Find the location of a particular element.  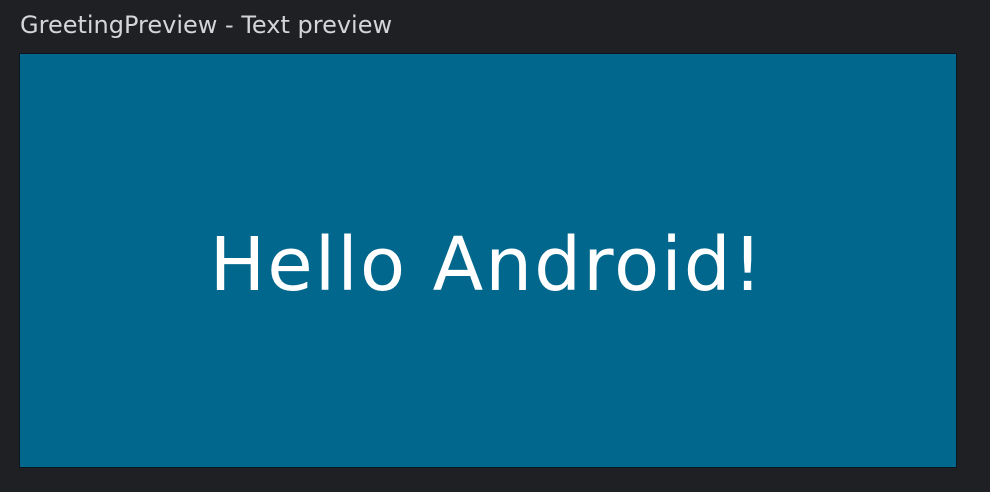

preview-title: GreetingPreview - Text preview is located at coordinates (206, 25).